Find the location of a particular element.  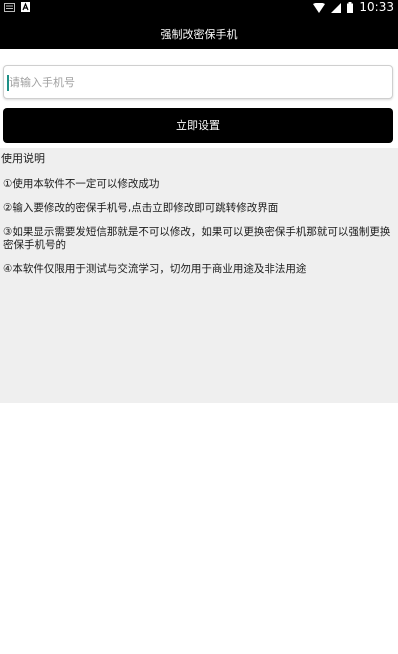

status-bar: 10:33 is located at coordinates (199, 7).